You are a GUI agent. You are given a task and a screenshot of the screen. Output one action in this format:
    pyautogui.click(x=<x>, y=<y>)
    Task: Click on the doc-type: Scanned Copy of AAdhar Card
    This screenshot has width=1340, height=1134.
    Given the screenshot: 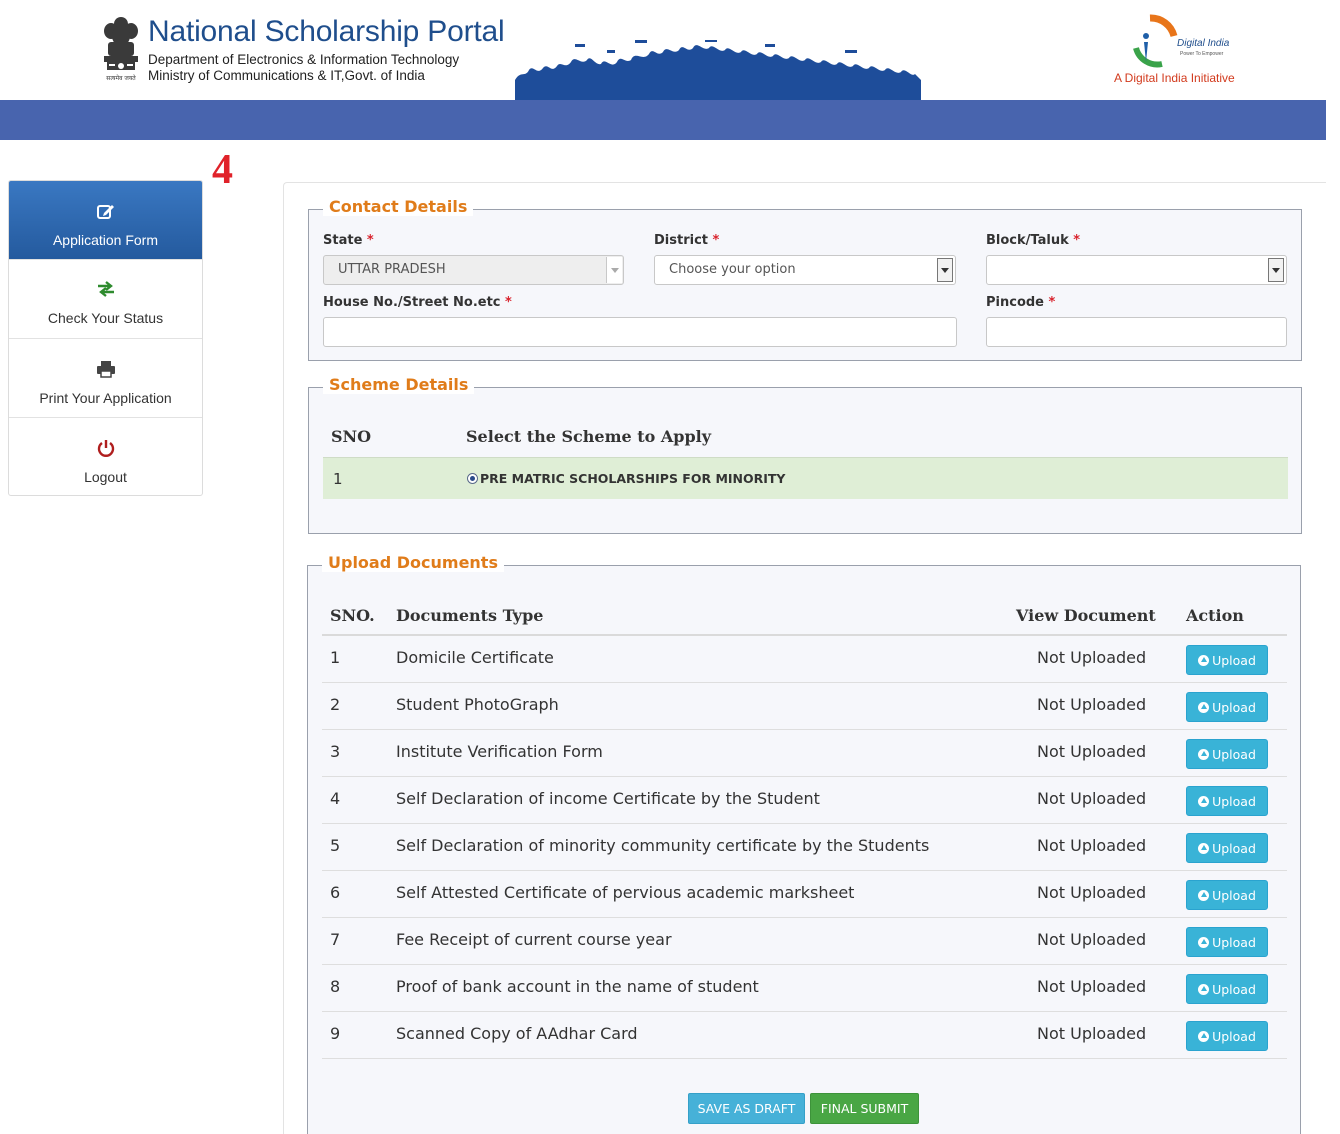 What is the action you would take?
    pyautogui.click(x=517, y=1033)
    